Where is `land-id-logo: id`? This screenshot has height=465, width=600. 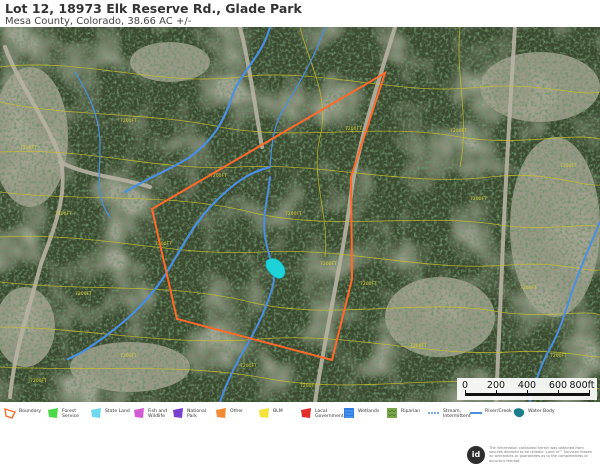
land-id-logo: id is located at coordinates (476, 455).